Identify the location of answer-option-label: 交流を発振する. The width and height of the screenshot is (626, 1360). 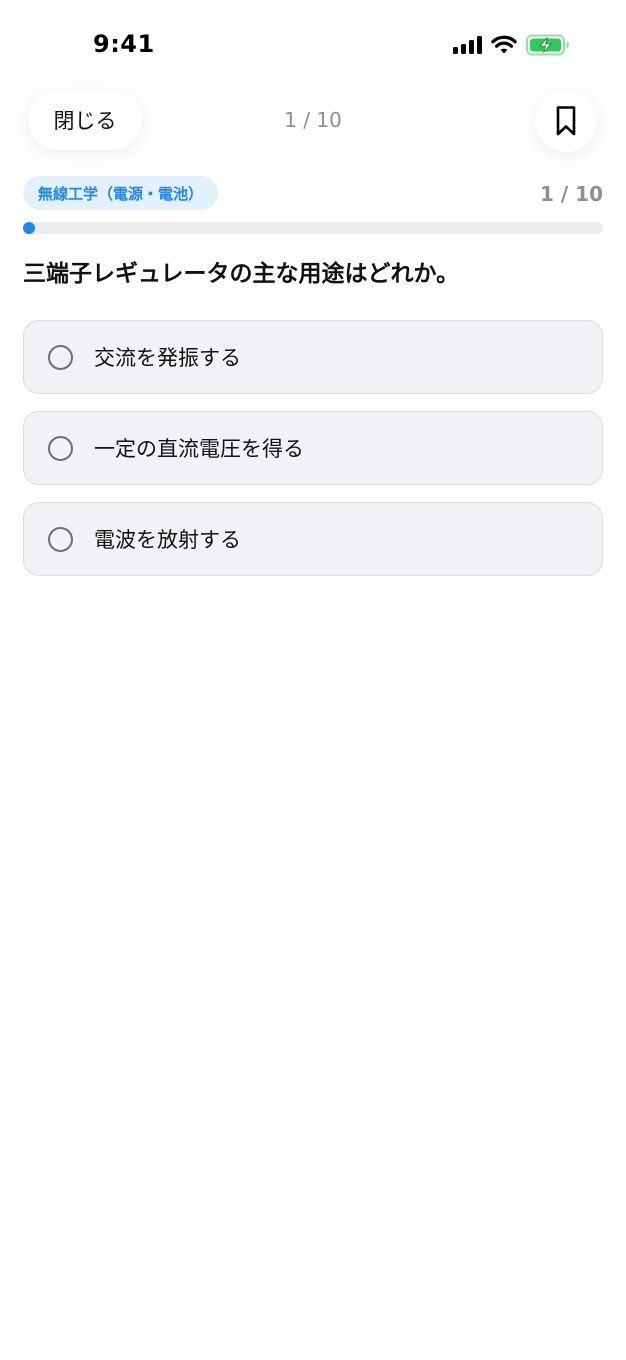
(167, 358).